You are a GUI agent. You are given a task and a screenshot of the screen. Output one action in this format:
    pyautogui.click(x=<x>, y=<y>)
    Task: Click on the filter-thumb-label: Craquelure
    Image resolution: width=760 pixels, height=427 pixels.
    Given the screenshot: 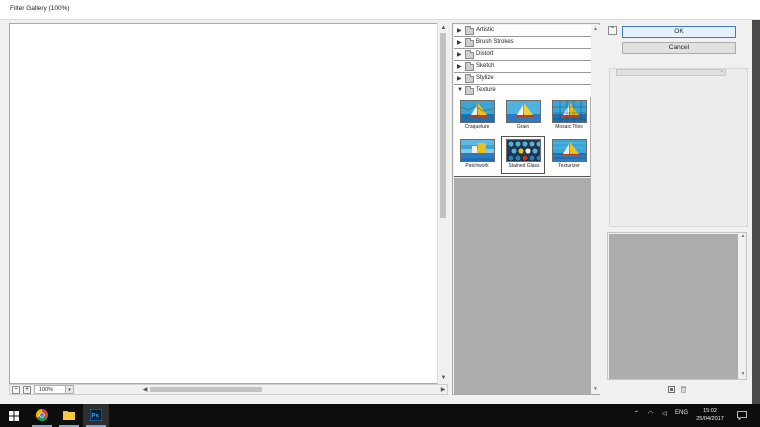 What is the action you would take?
    pyautogui.click(x=477, y=127)
    